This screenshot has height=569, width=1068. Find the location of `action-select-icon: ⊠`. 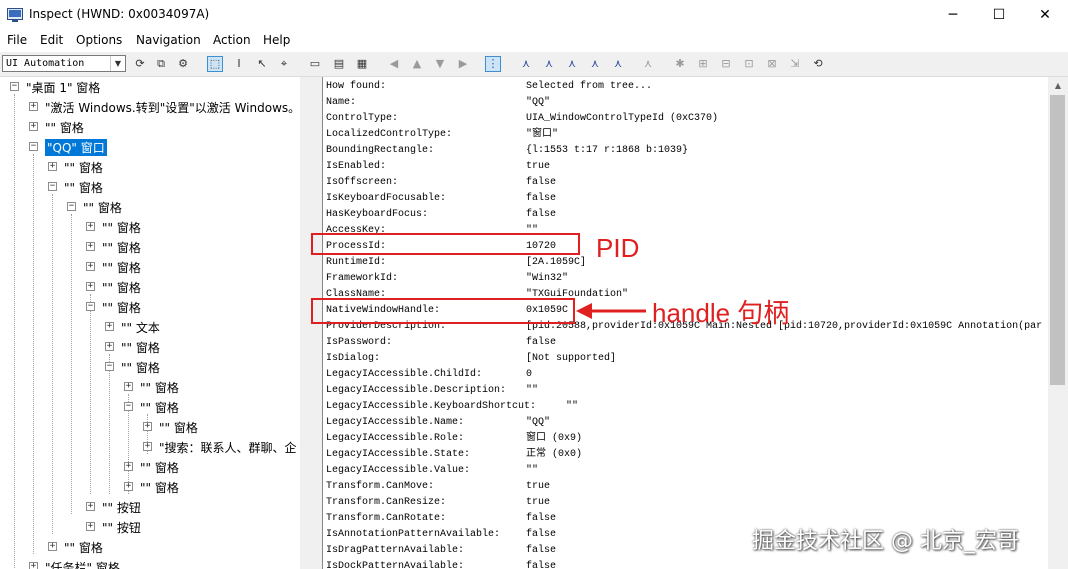

action-select-icon: ⊠ is located at coordinates (772, 64).